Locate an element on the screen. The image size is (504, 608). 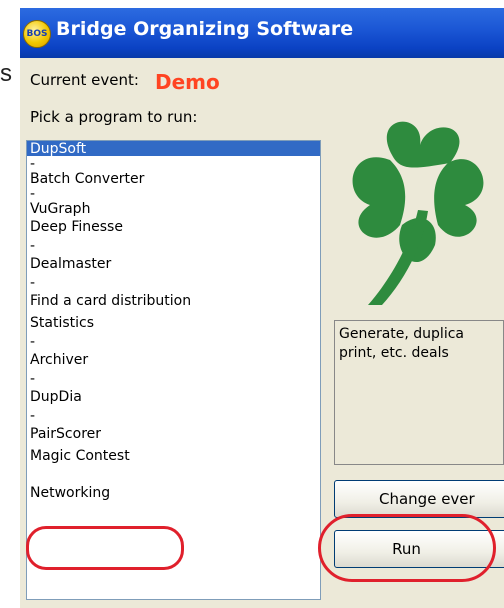
program-description: Generate, duplica print, etc. deals is located at coordinates (419, 392).